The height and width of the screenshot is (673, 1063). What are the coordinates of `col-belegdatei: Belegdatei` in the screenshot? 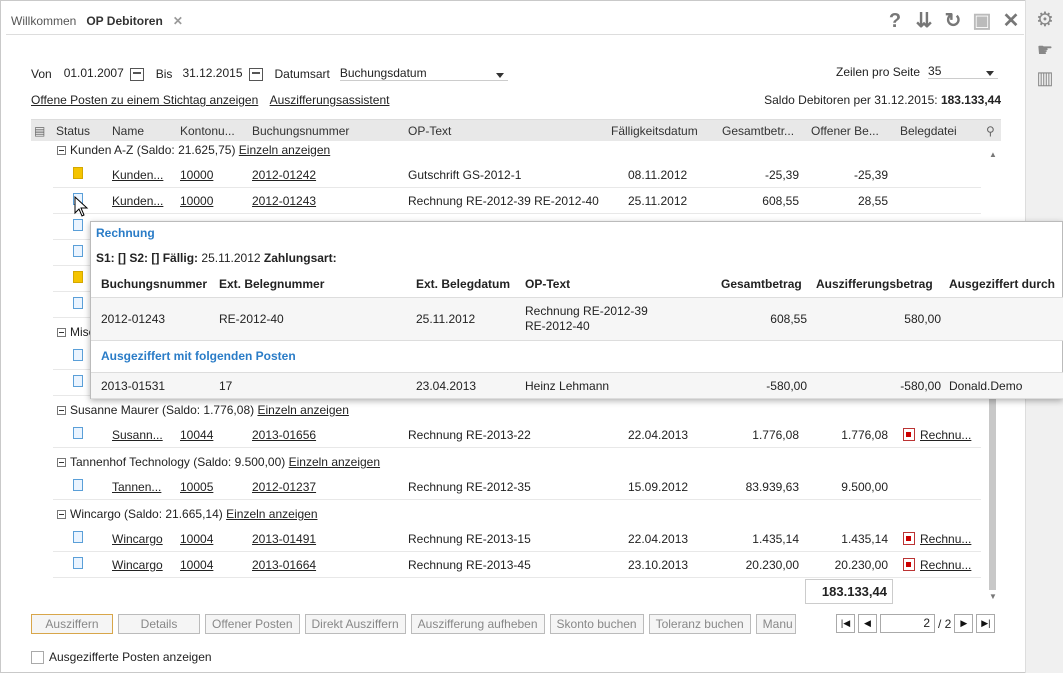 It's located at (928, 131).